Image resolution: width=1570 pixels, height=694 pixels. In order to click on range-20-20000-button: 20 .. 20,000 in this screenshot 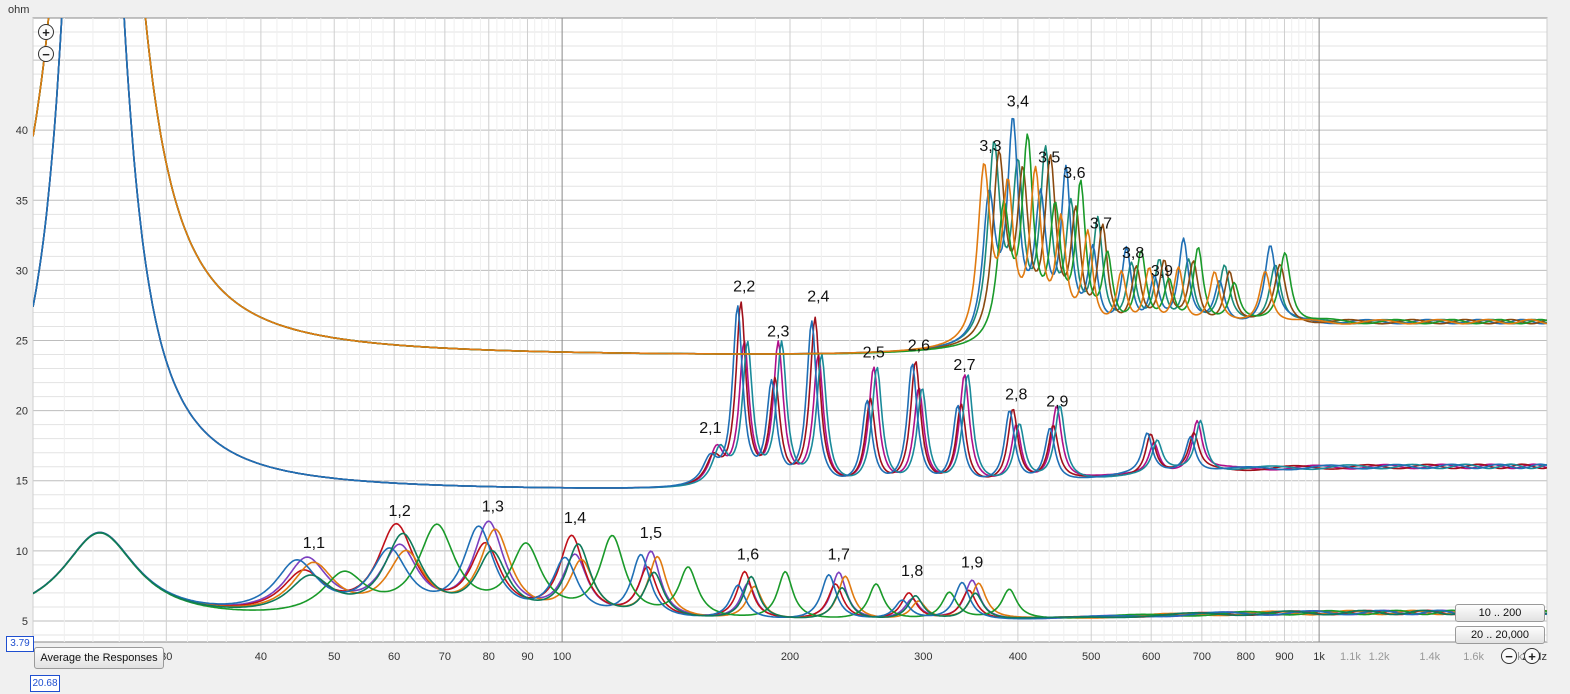, I will do `click(1500, 635)`.